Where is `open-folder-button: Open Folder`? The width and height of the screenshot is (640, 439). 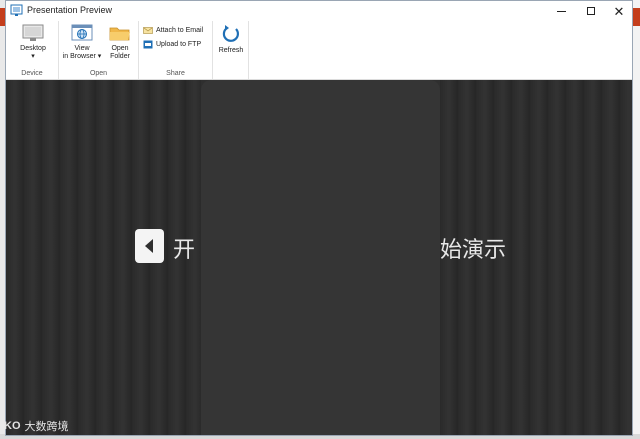 open-folder-button: Open Folder is located at coordinates (120, 42).